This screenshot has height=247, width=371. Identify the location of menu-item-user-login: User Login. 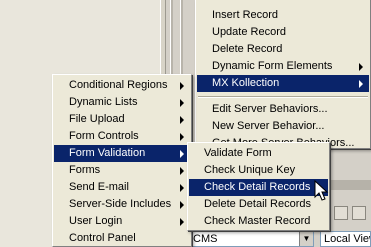
(122, 221).